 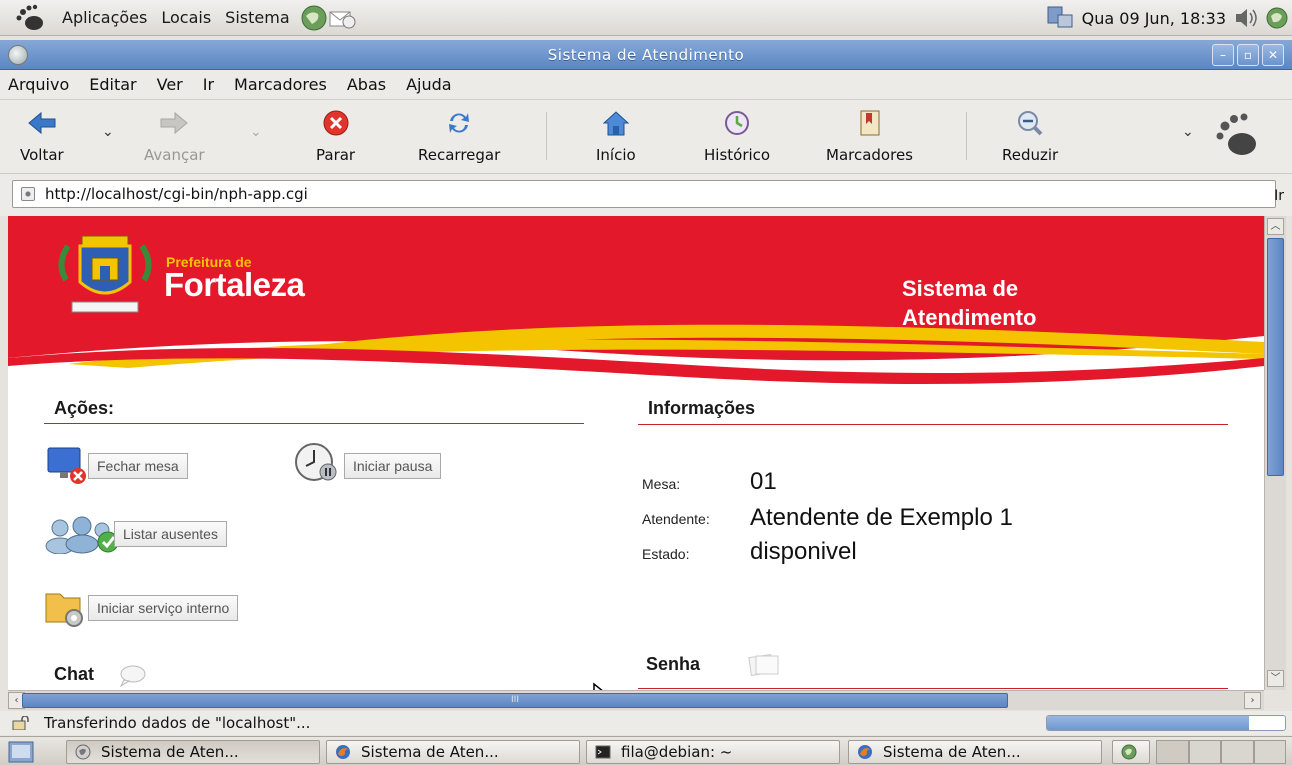 I want to click on home-button: Início, so click(x=616, y=136).